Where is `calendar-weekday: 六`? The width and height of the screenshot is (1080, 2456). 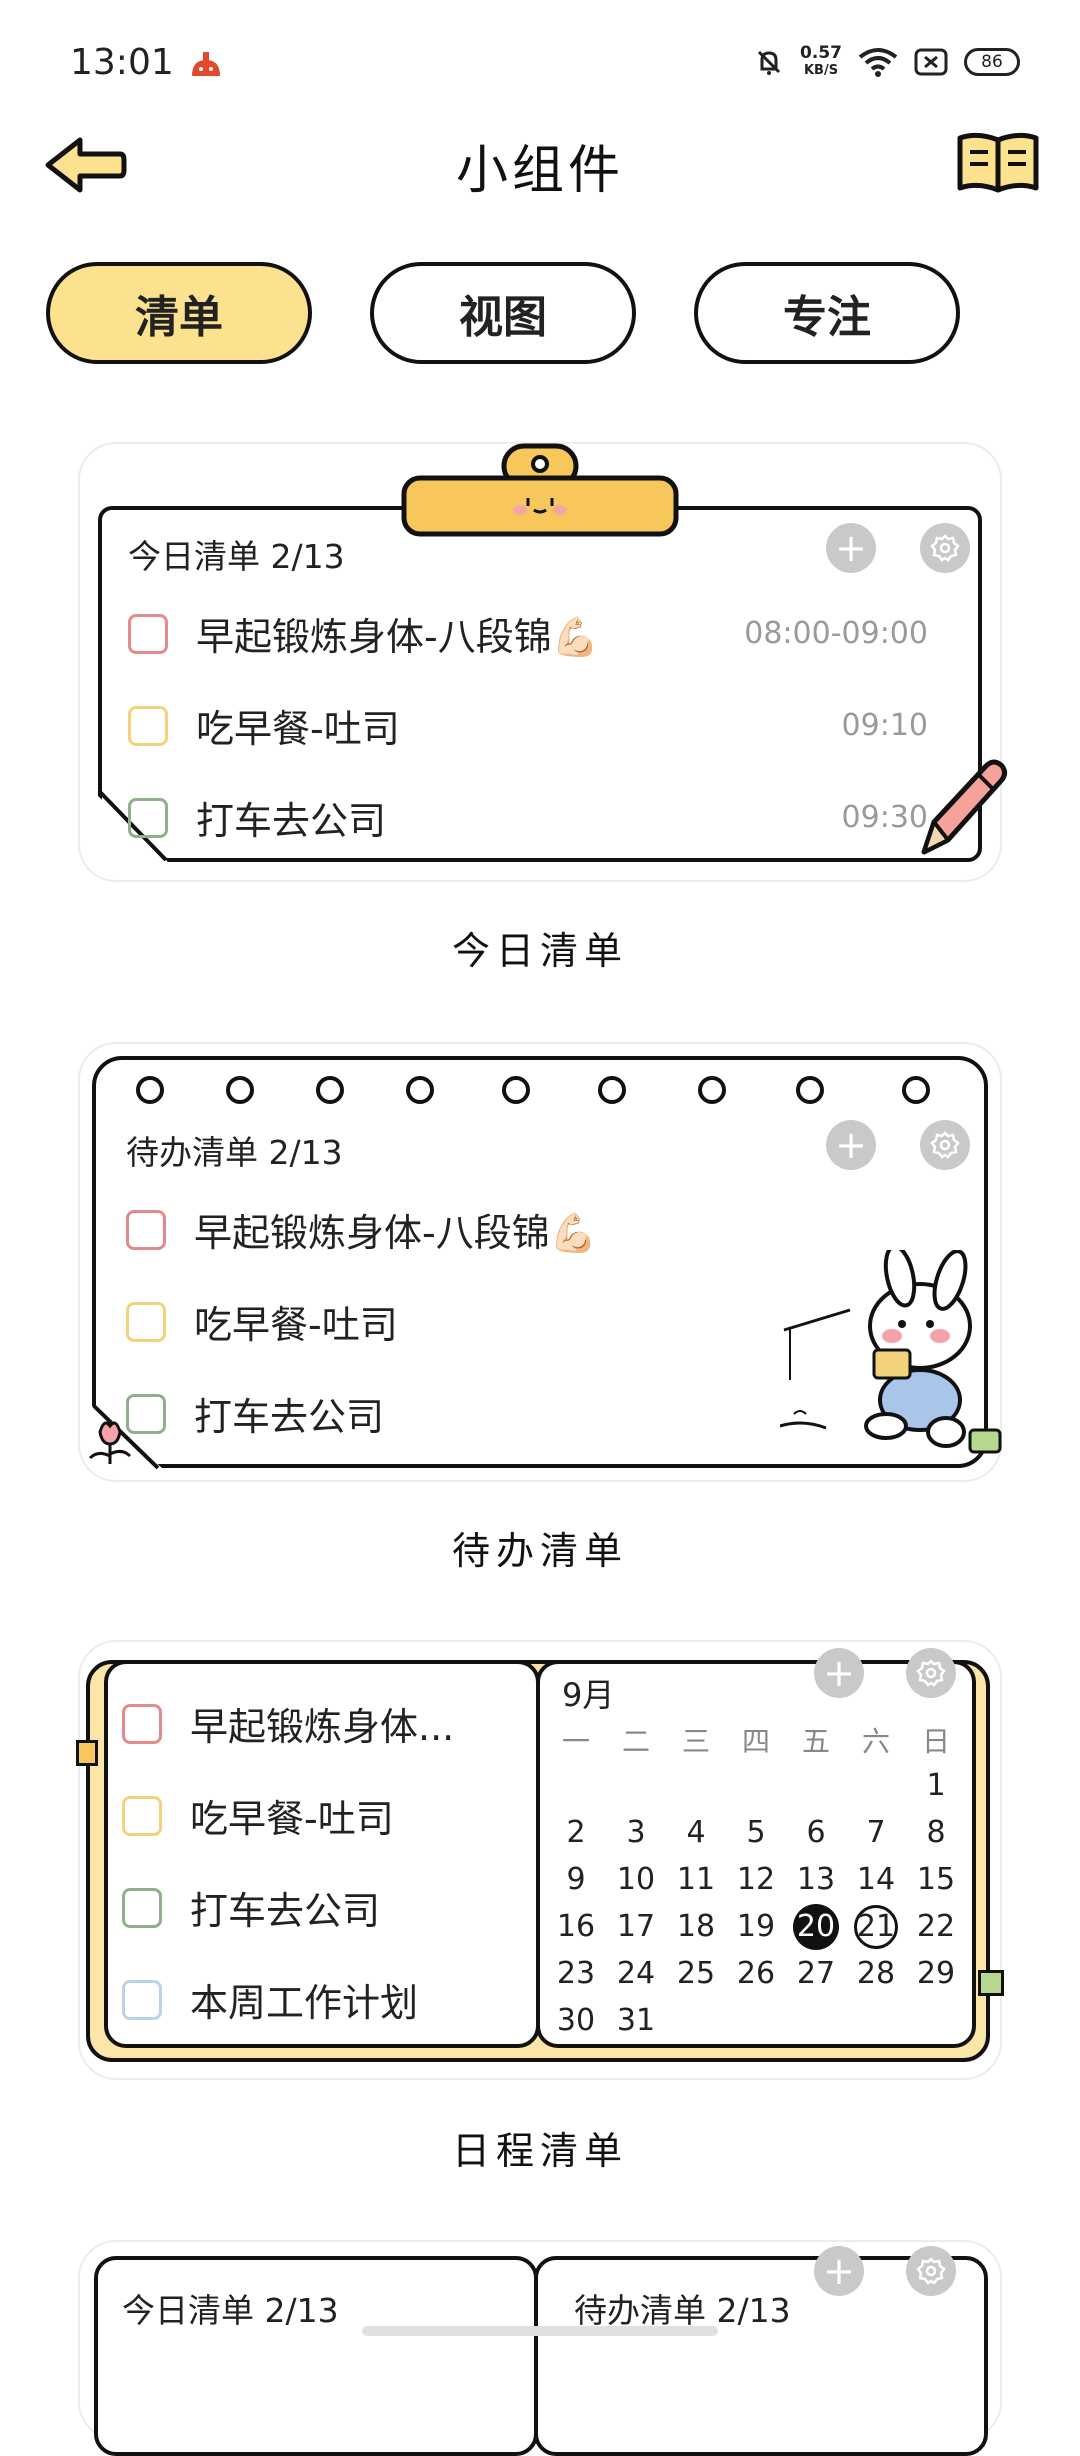
calendar-weekday: 六 is located at coordinates (875, 1741).